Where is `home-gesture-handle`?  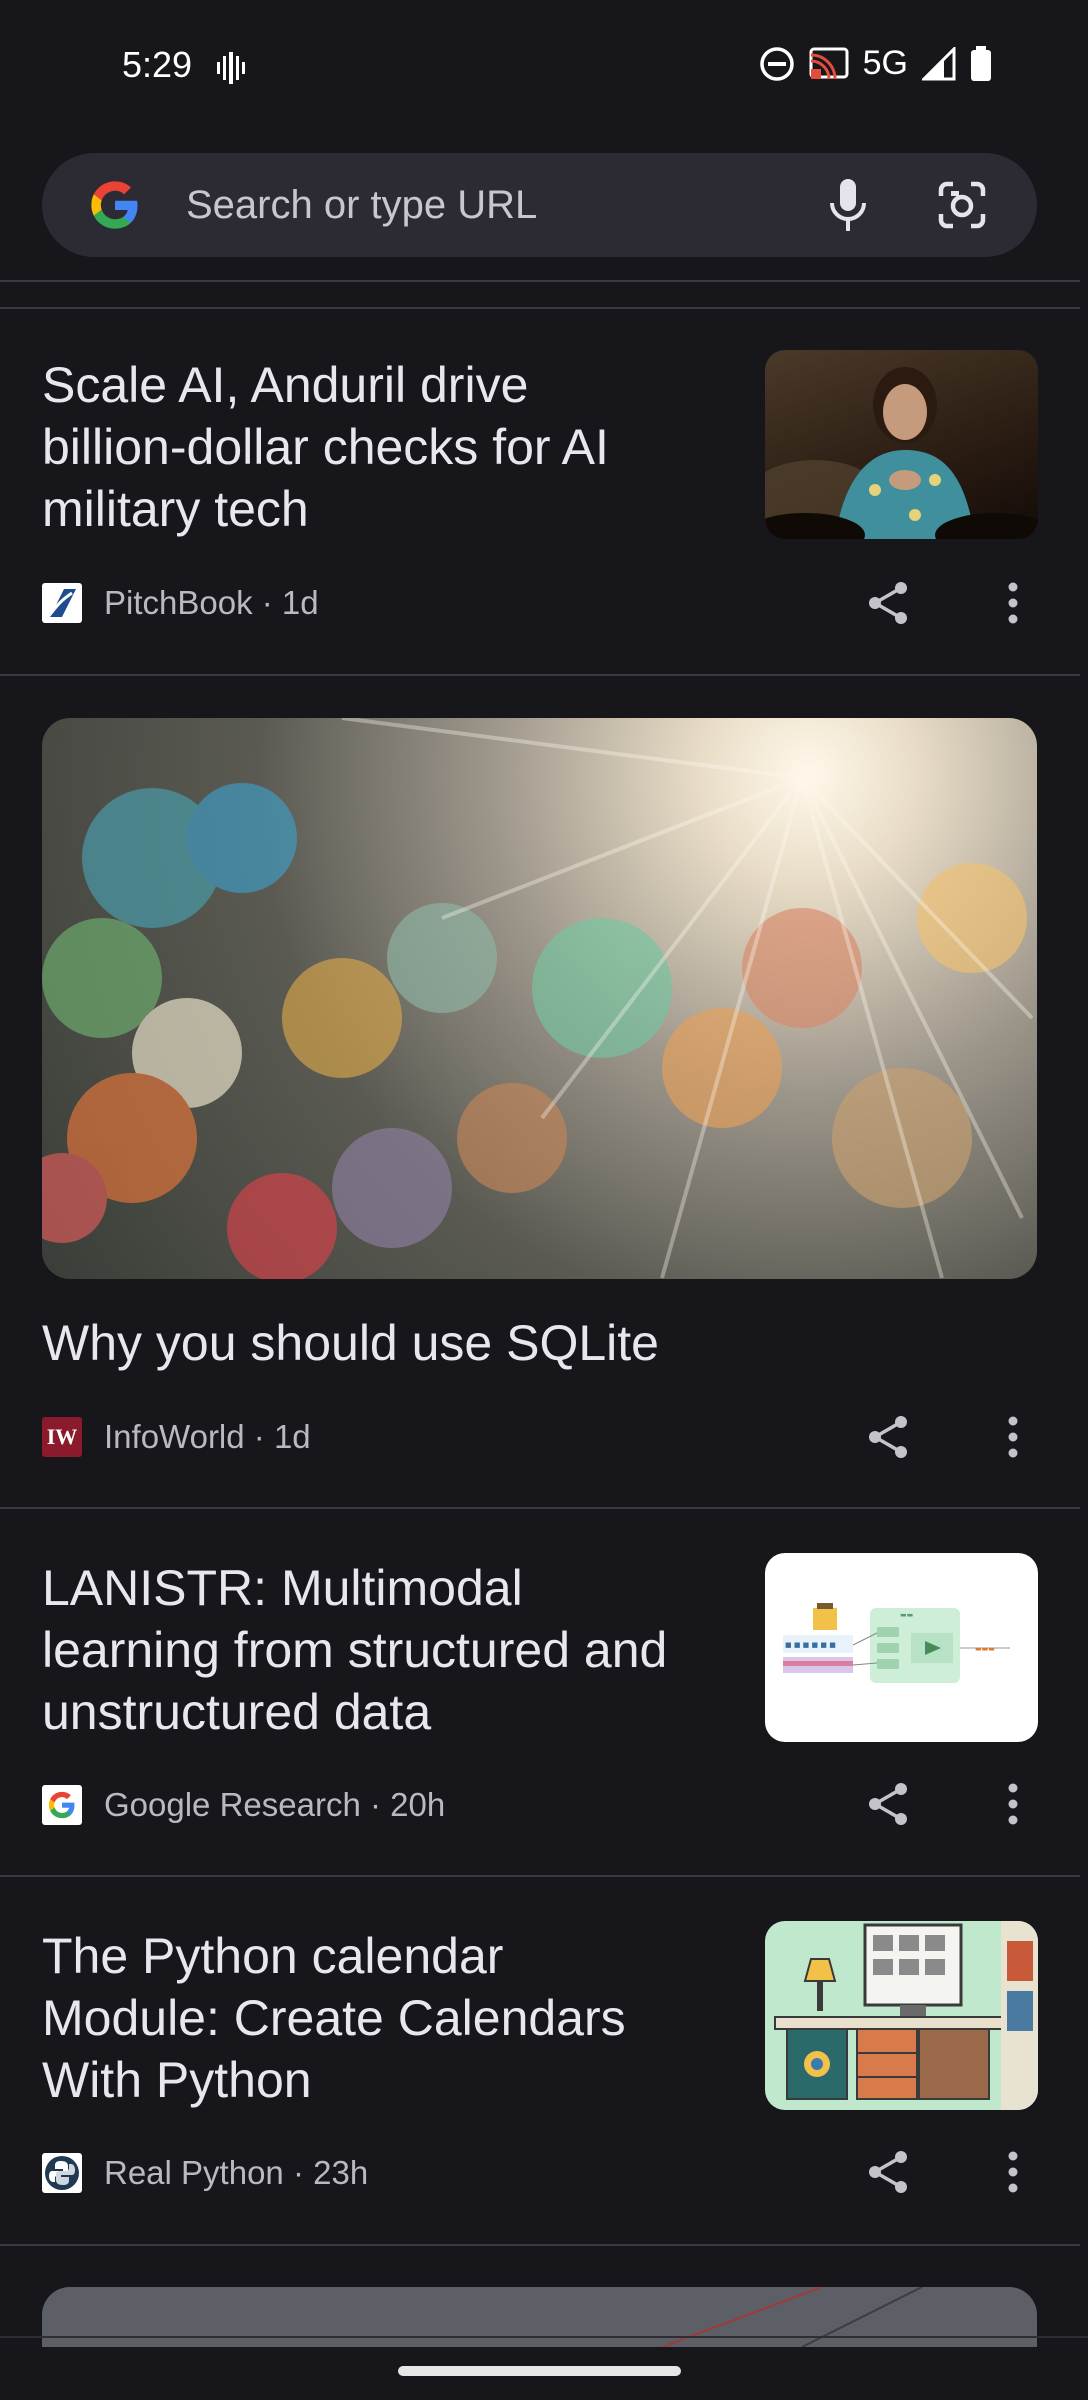
home-gesture-handle is located at coordinates (539, 2371).